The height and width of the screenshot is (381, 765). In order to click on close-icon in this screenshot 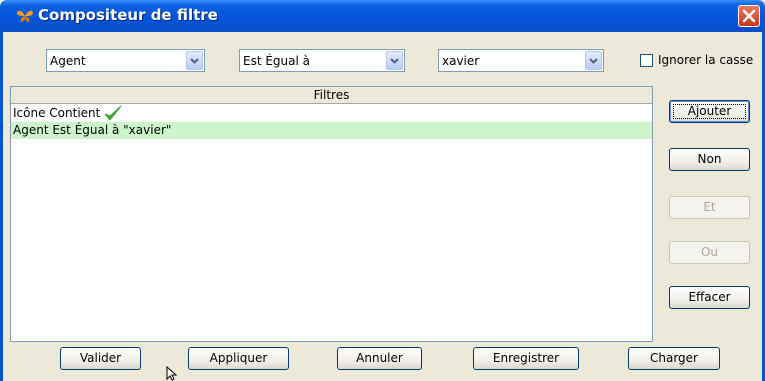, I will do `click(749, 16)`.